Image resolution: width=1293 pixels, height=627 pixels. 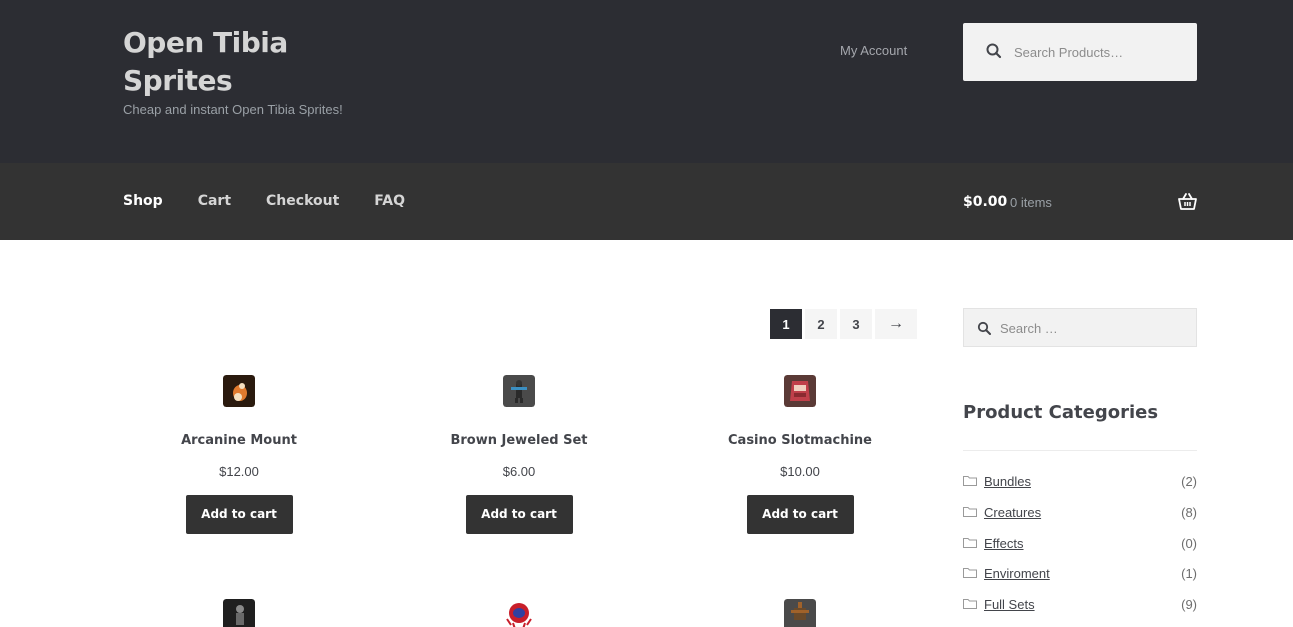 I want to click on category-item-effects: Effects (0), so click(x=1080, y=551).